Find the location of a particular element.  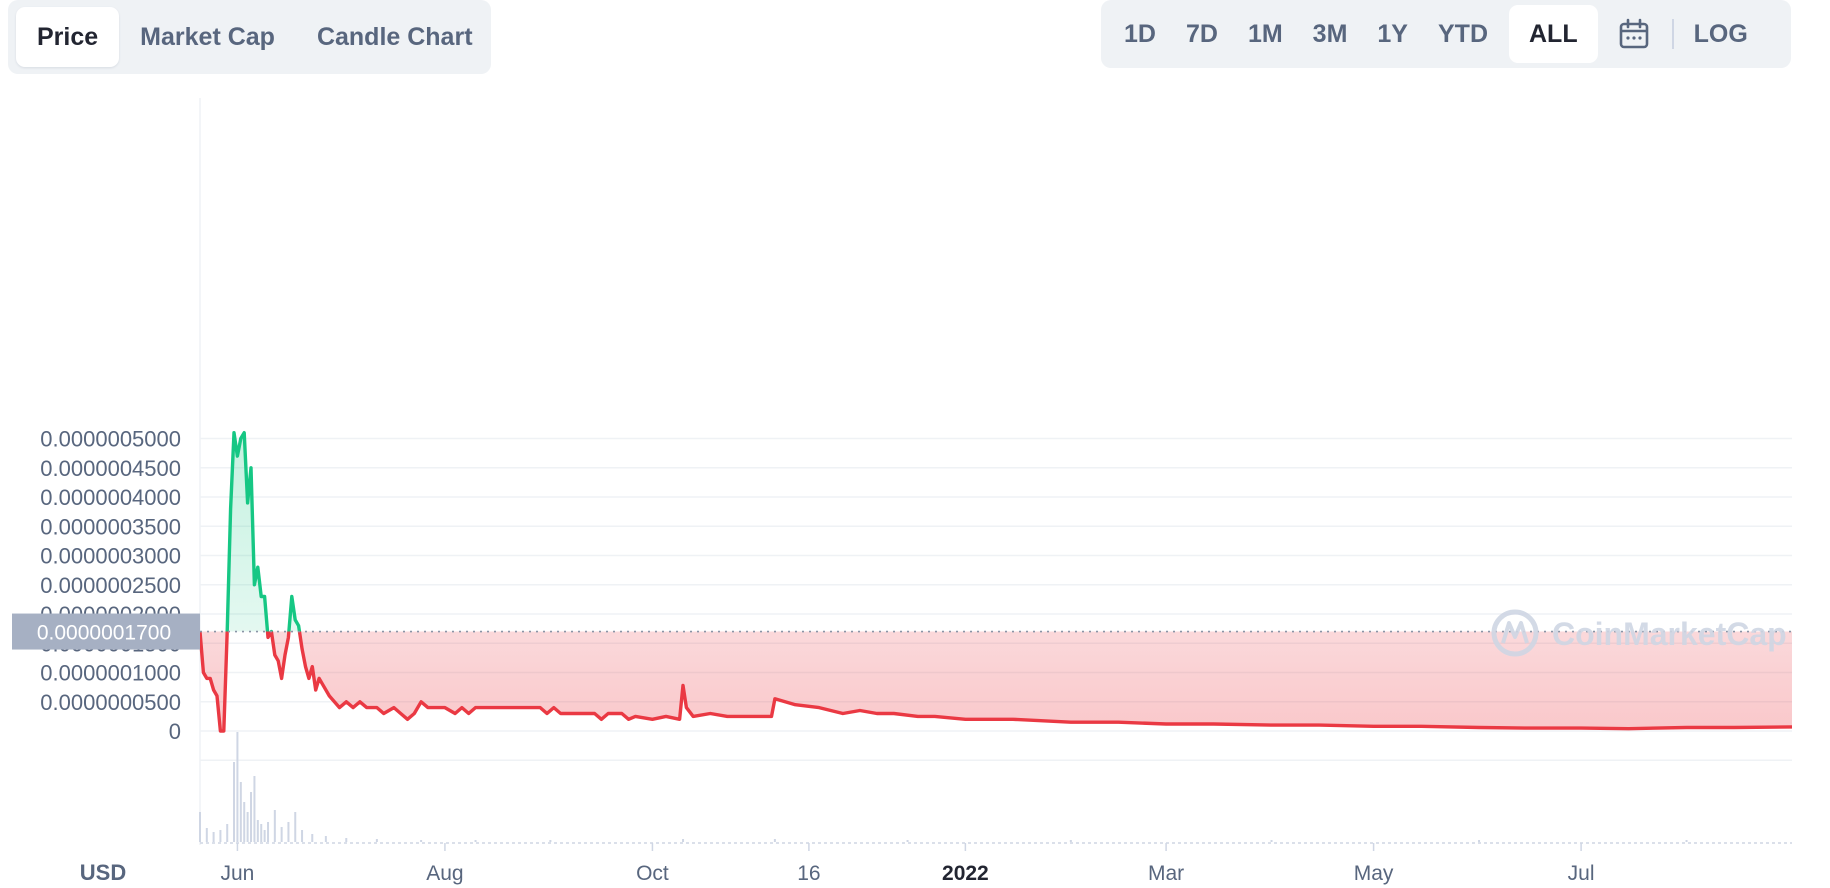

currency-label: USD is located at coordinates (103, 872).